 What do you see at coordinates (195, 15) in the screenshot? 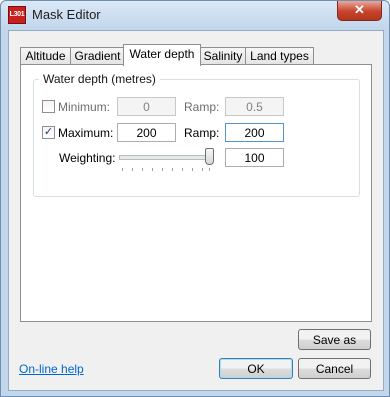
I see `title-bar: L301 Mask Editor ✕` at bounding box center [195, 15].